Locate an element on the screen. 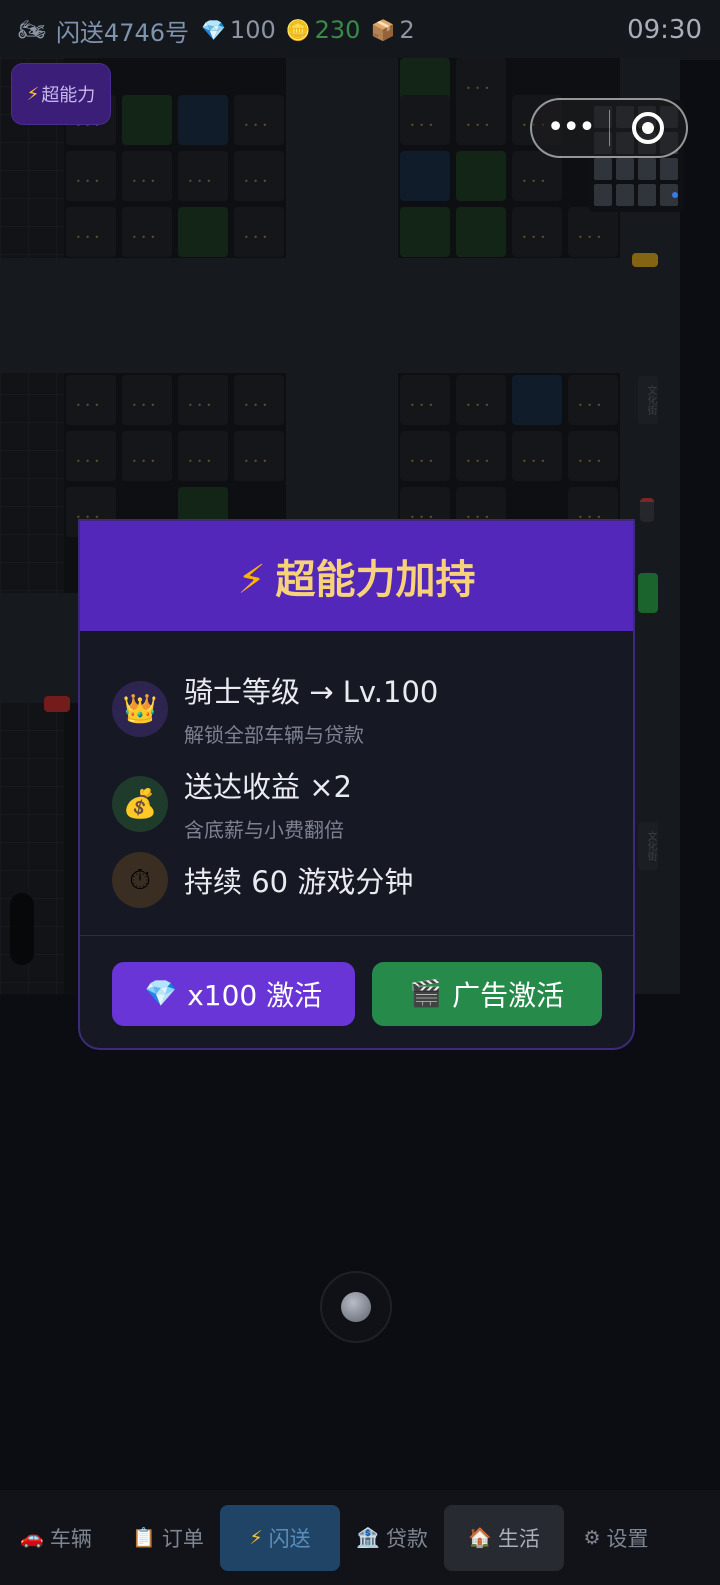  modal-title: ⚡ 超能力加持 is located at coordinates (356, 576).